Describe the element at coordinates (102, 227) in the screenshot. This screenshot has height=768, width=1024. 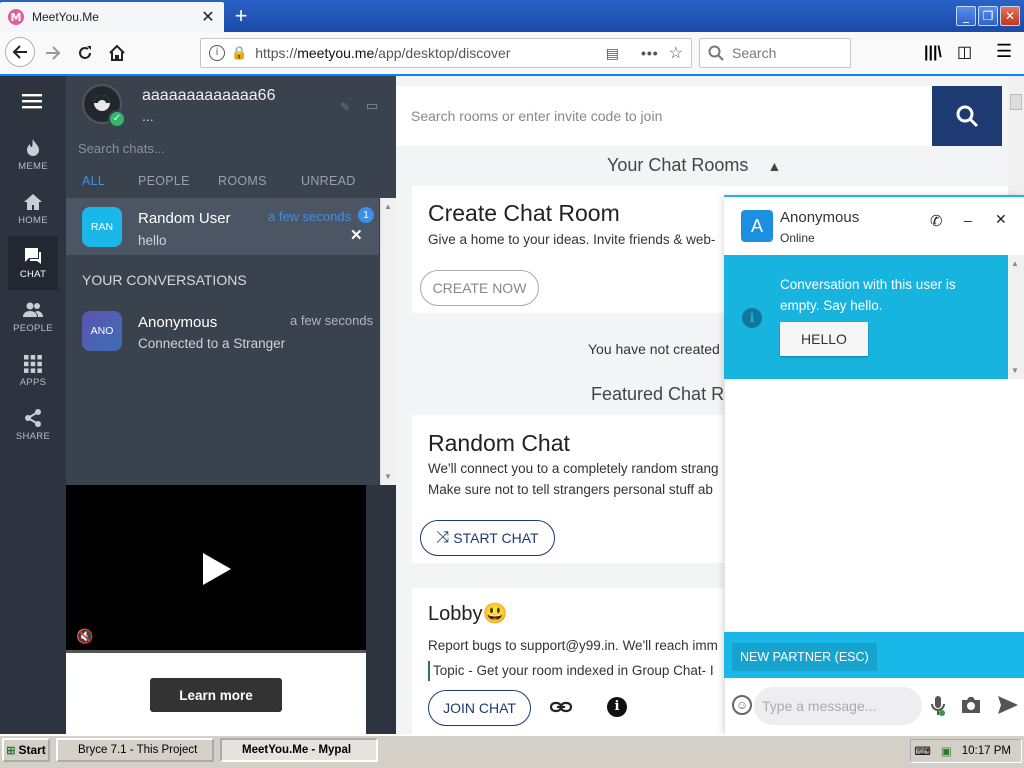
I see `chat-avatar: RAN` at that location.